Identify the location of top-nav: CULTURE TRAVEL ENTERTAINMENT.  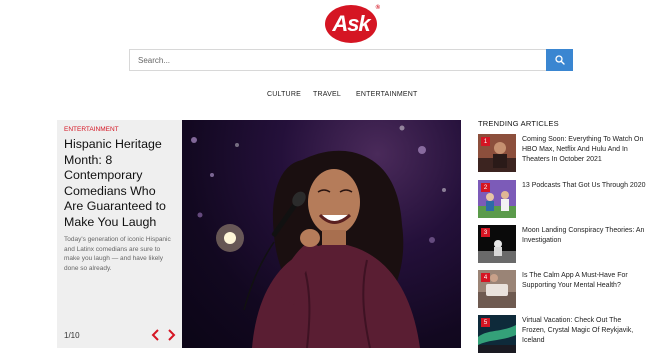
(325, 96).